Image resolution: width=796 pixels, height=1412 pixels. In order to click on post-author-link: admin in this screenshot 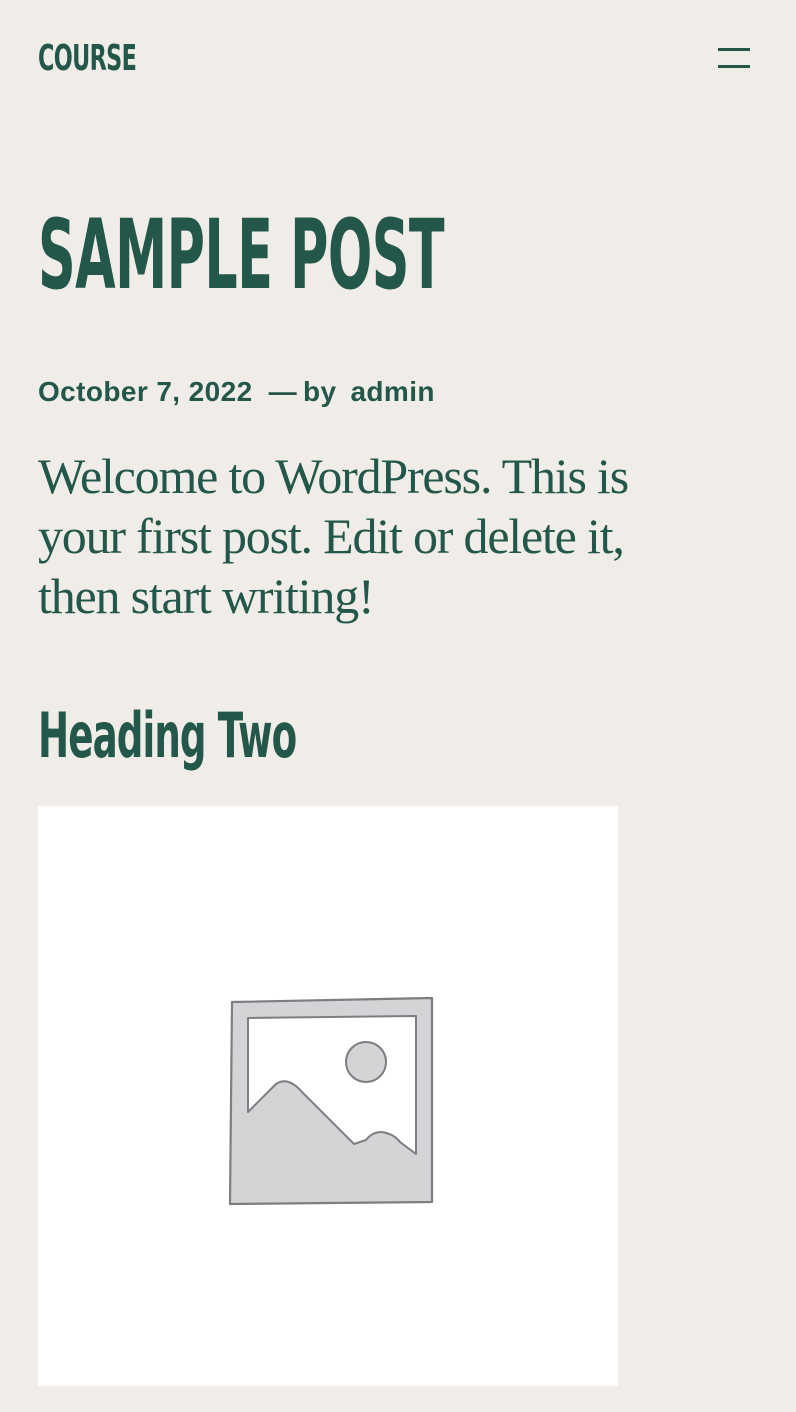, I will do `click(392, 391)`.